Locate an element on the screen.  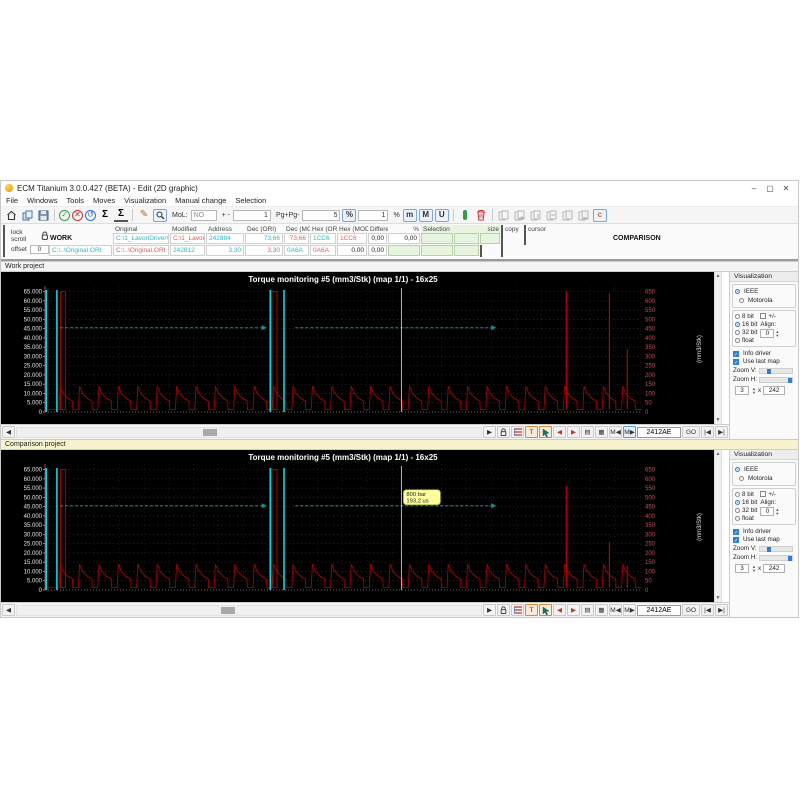
mol-field: NO is located at coordinates (203, 215).